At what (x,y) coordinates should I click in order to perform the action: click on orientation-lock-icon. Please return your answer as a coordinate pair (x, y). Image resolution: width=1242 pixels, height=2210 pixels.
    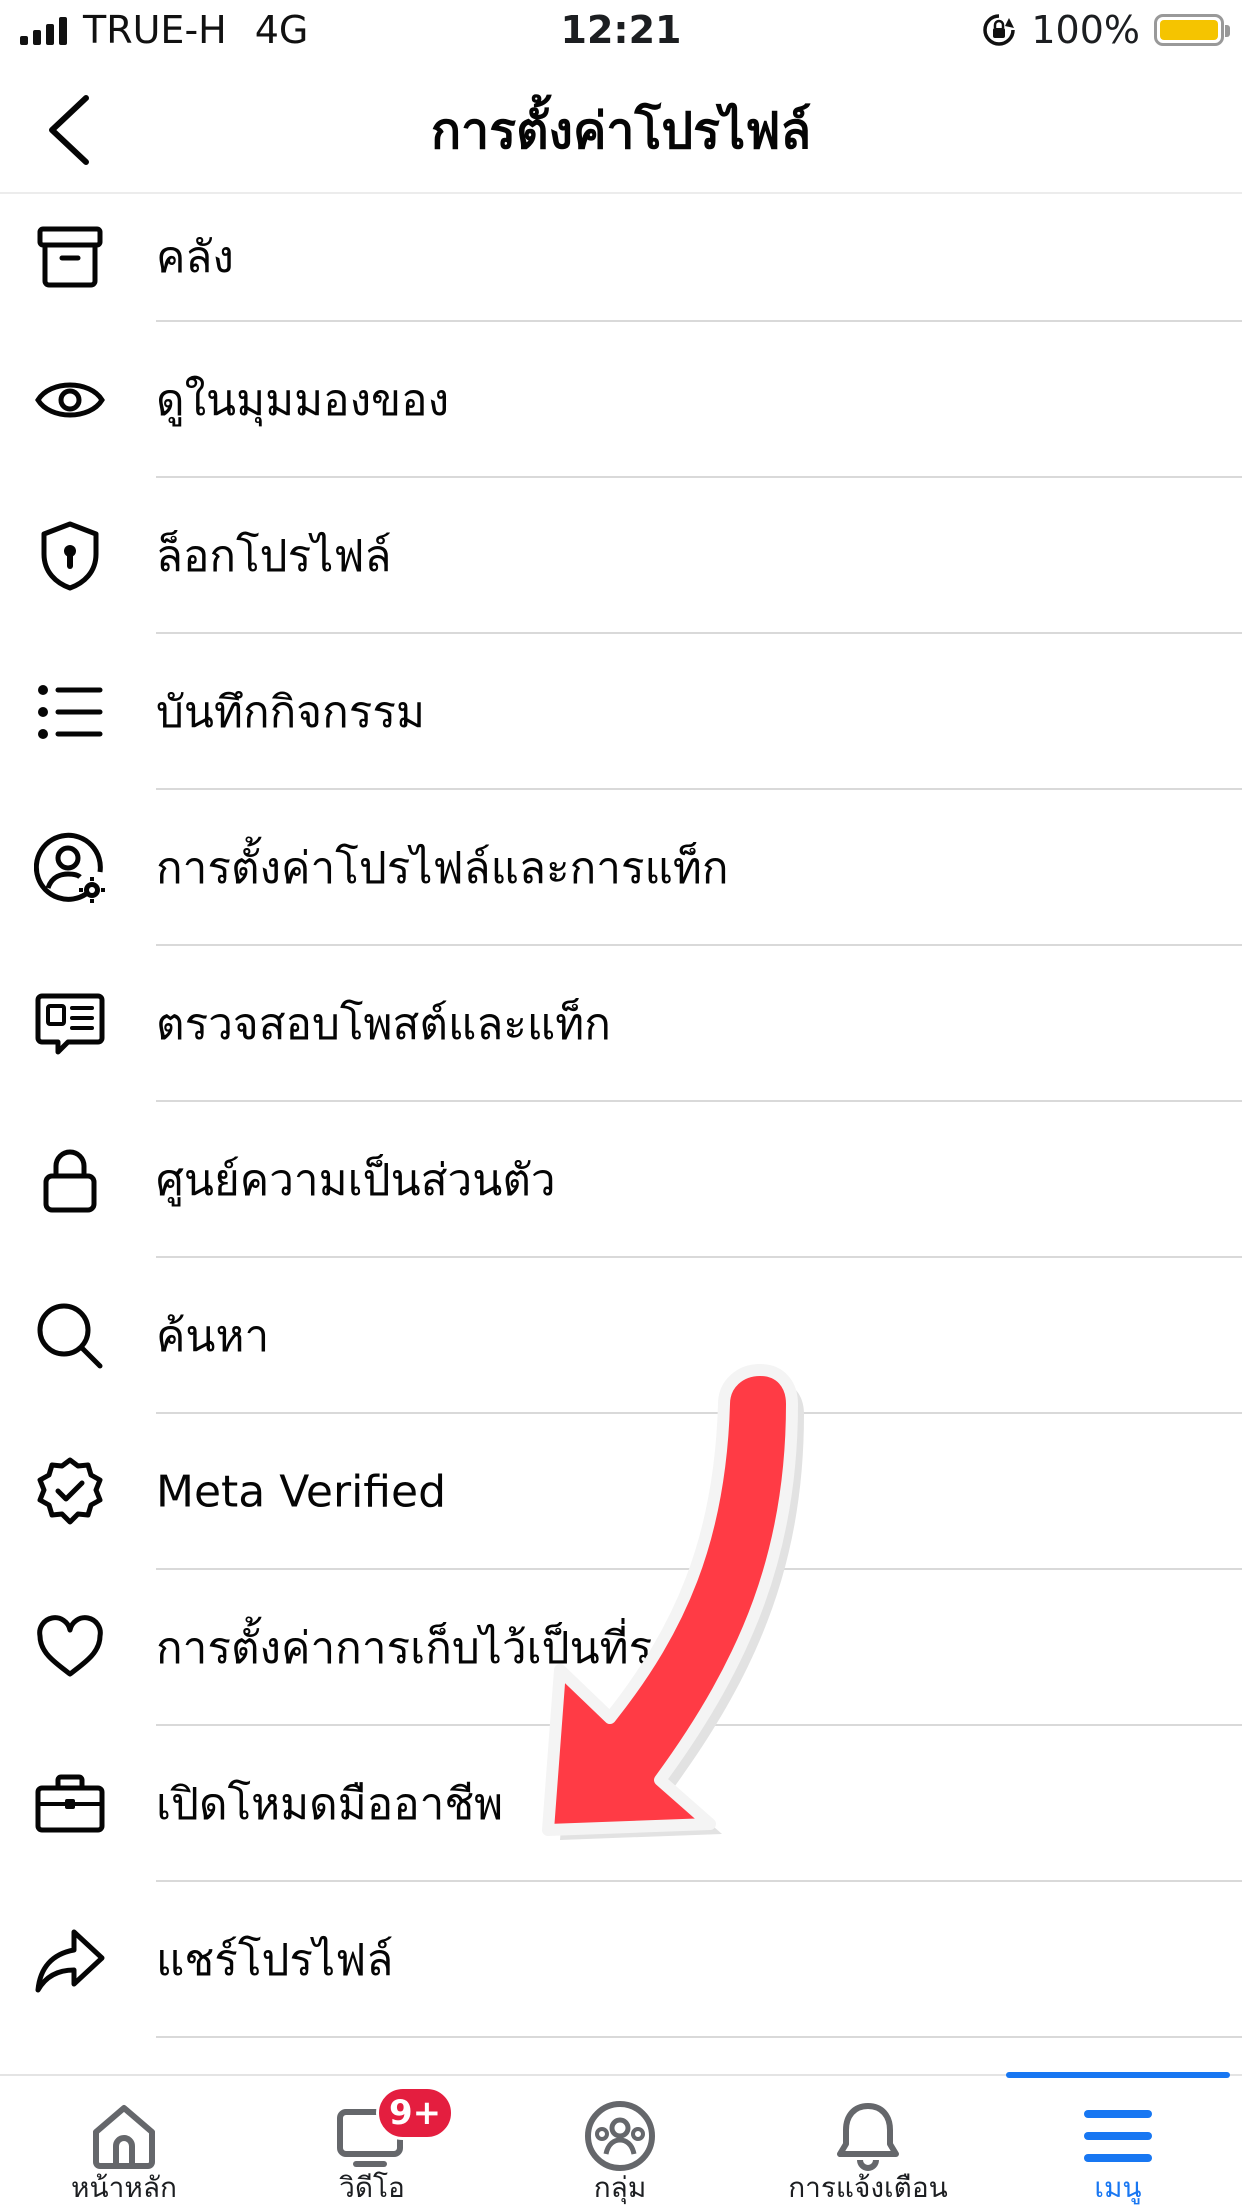
    Looking at the image, I should click on (999, 30).